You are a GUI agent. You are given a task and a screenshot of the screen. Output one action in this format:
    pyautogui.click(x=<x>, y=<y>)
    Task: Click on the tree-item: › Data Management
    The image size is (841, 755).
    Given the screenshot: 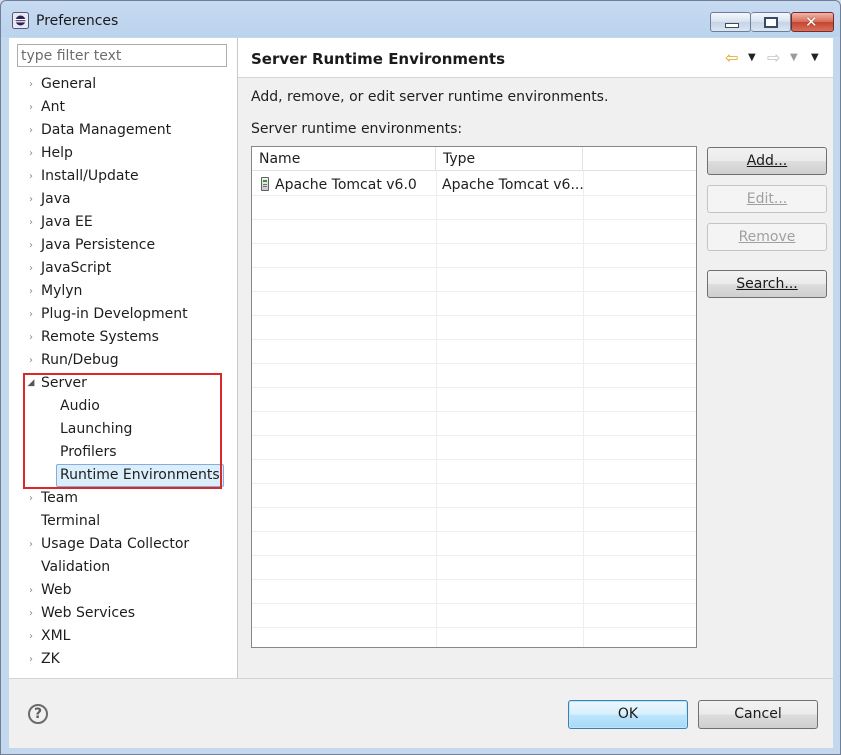 What is the action you would take?
    pyautogui.click(x=123, y=130)
    